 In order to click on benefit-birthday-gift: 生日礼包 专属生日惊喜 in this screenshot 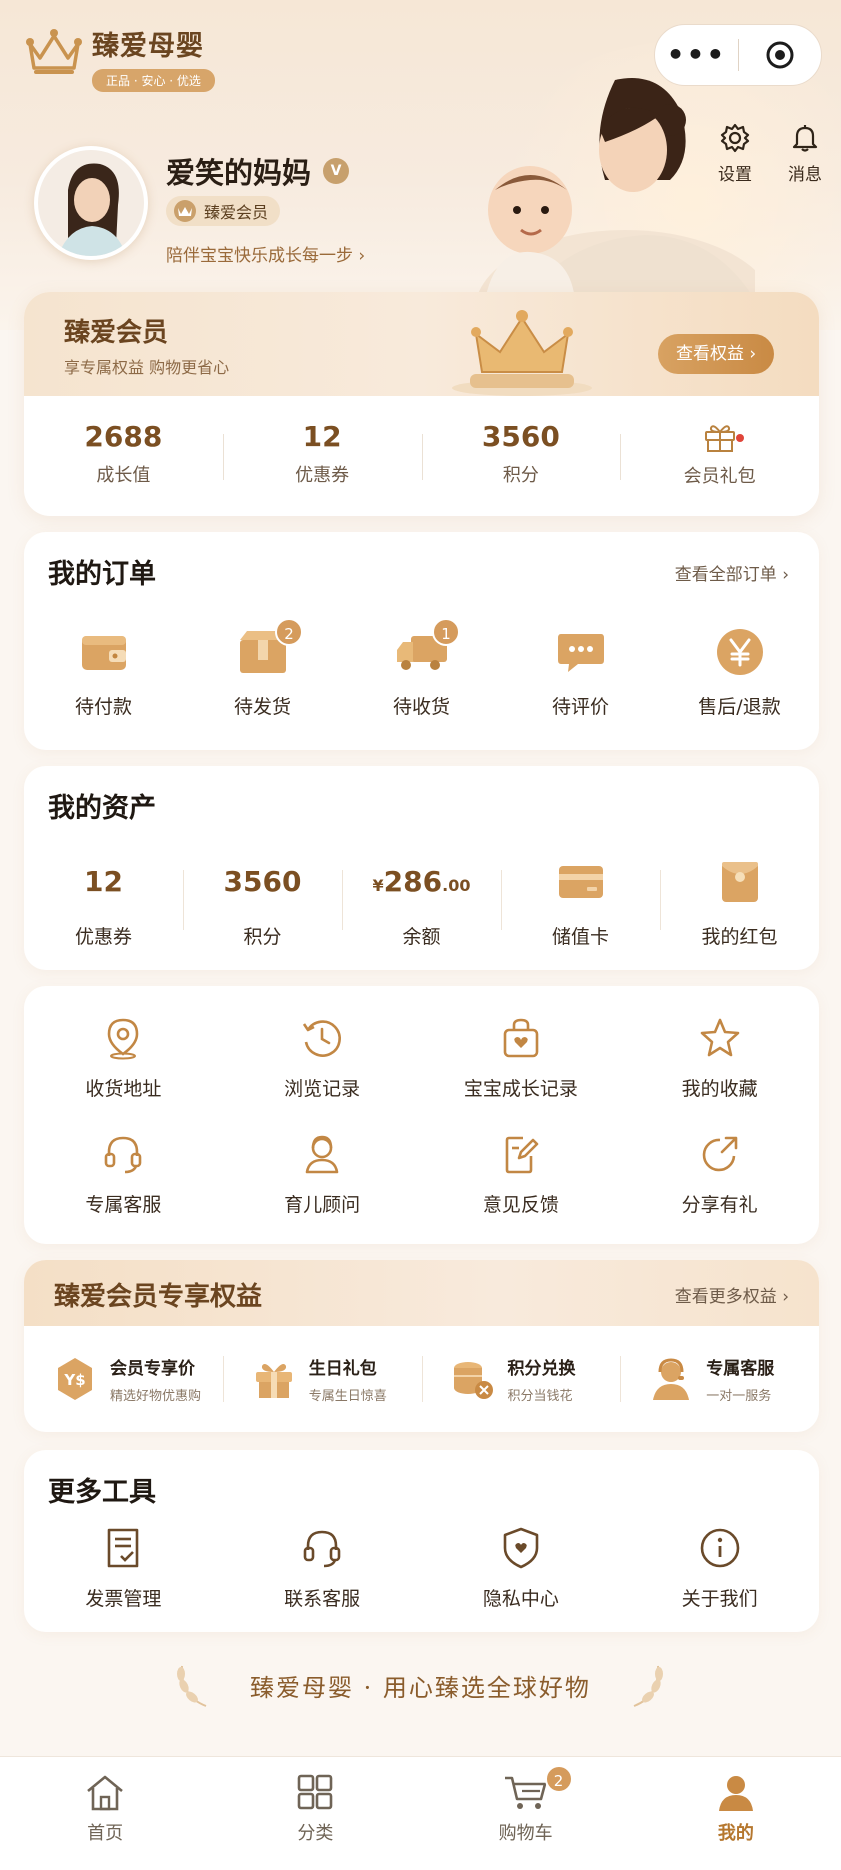, I will do `click(322, 1379)`.